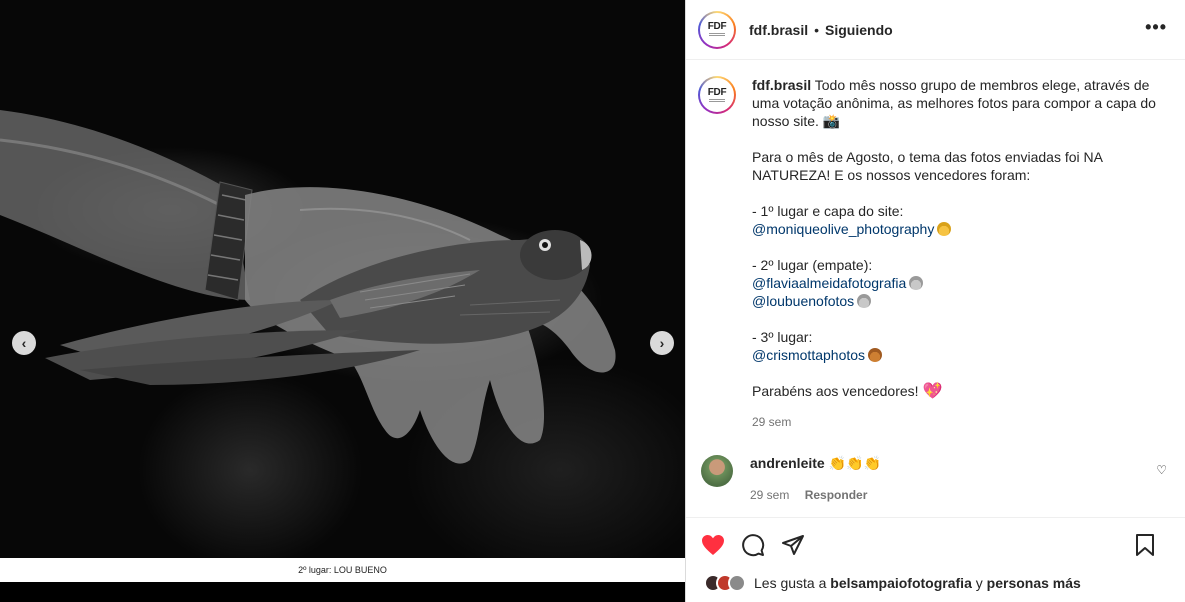 The width and height of the screenshot is (1185, 602). I want to click on share-button, so click(793, 545).